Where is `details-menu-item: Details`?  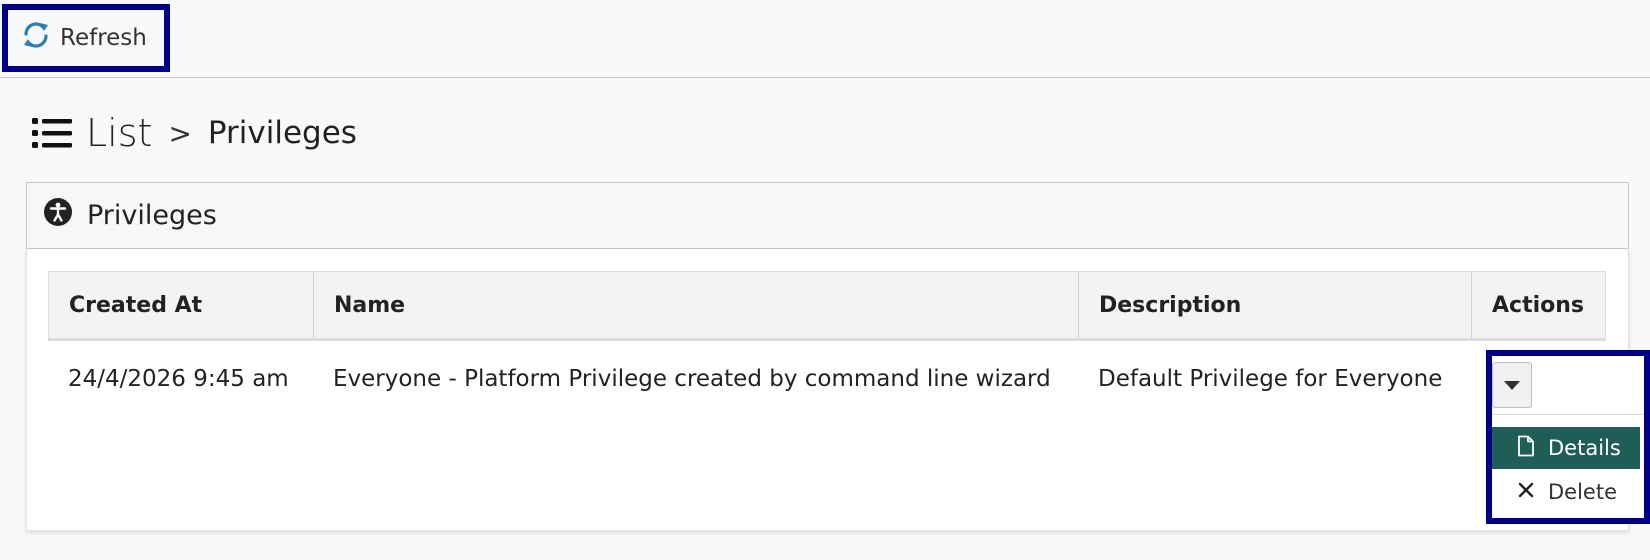
details-menu-item: Details is located at coordinates (1566, 448).